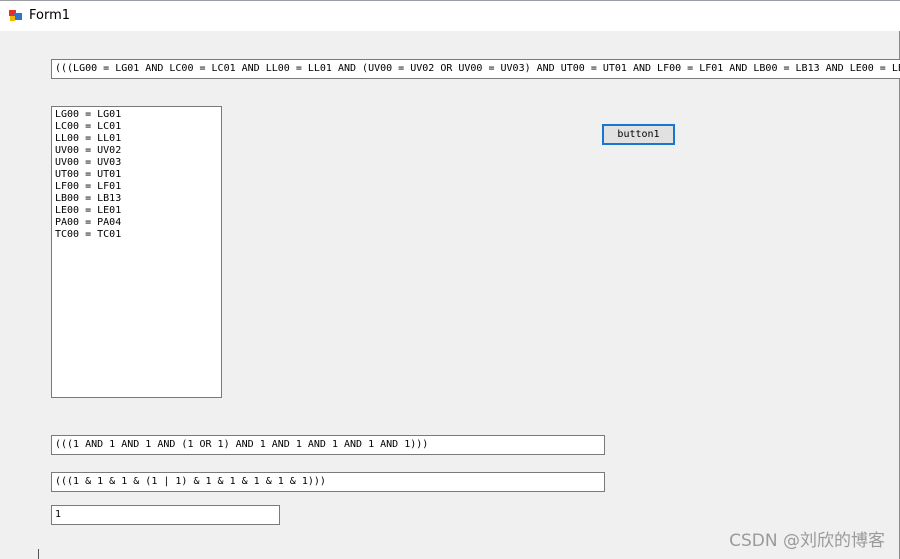 The height and width of the screenshot is (559, 900). Describe the element at coordinates (136, 235) in the screenshot. I see `list-item: TC00 = TC01` at that location.